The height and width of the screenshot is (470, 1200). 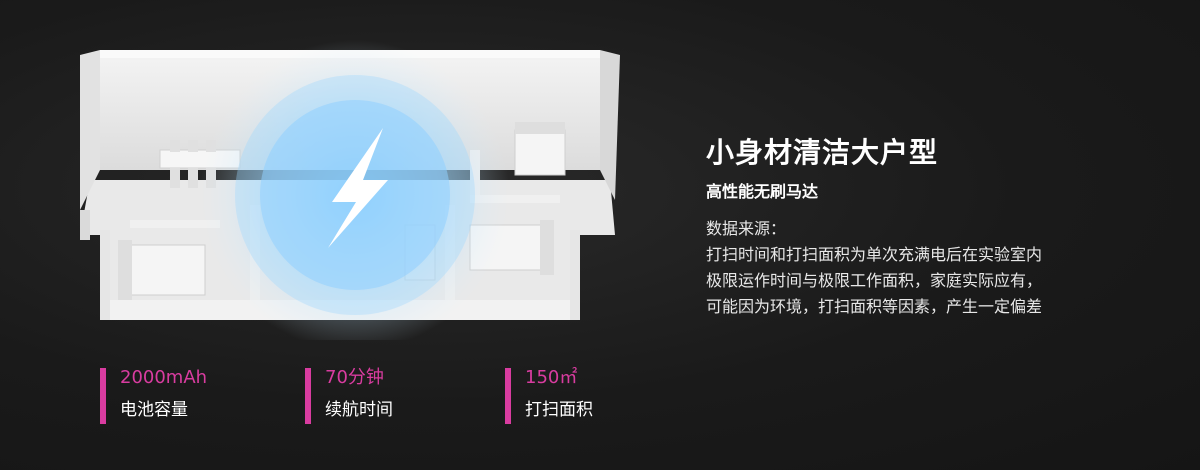 I want to click on description-line: 打扫时间和打扫面积为单次充满电后在实验室内, so click(x=874, y=254).